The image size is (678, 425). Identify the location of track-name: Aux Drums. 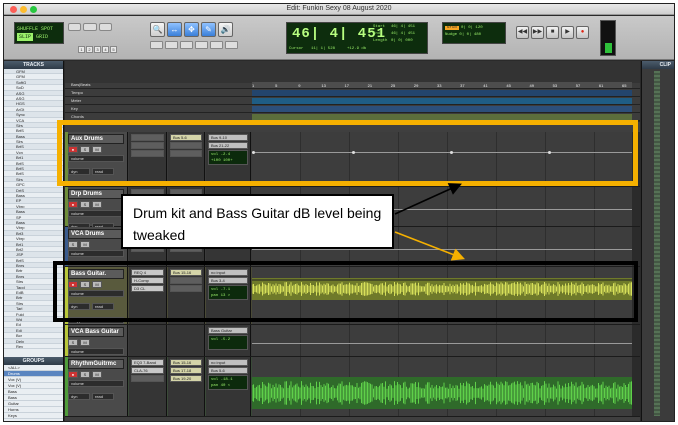
(96, 139).